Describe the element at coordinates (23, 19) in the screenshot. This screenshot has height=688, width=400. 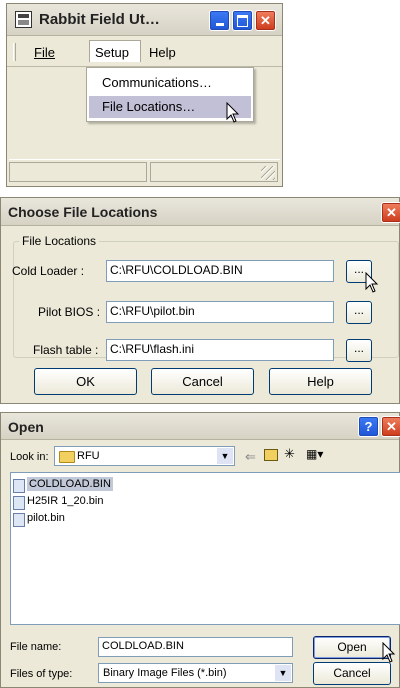
I see `app-icon` at that location.